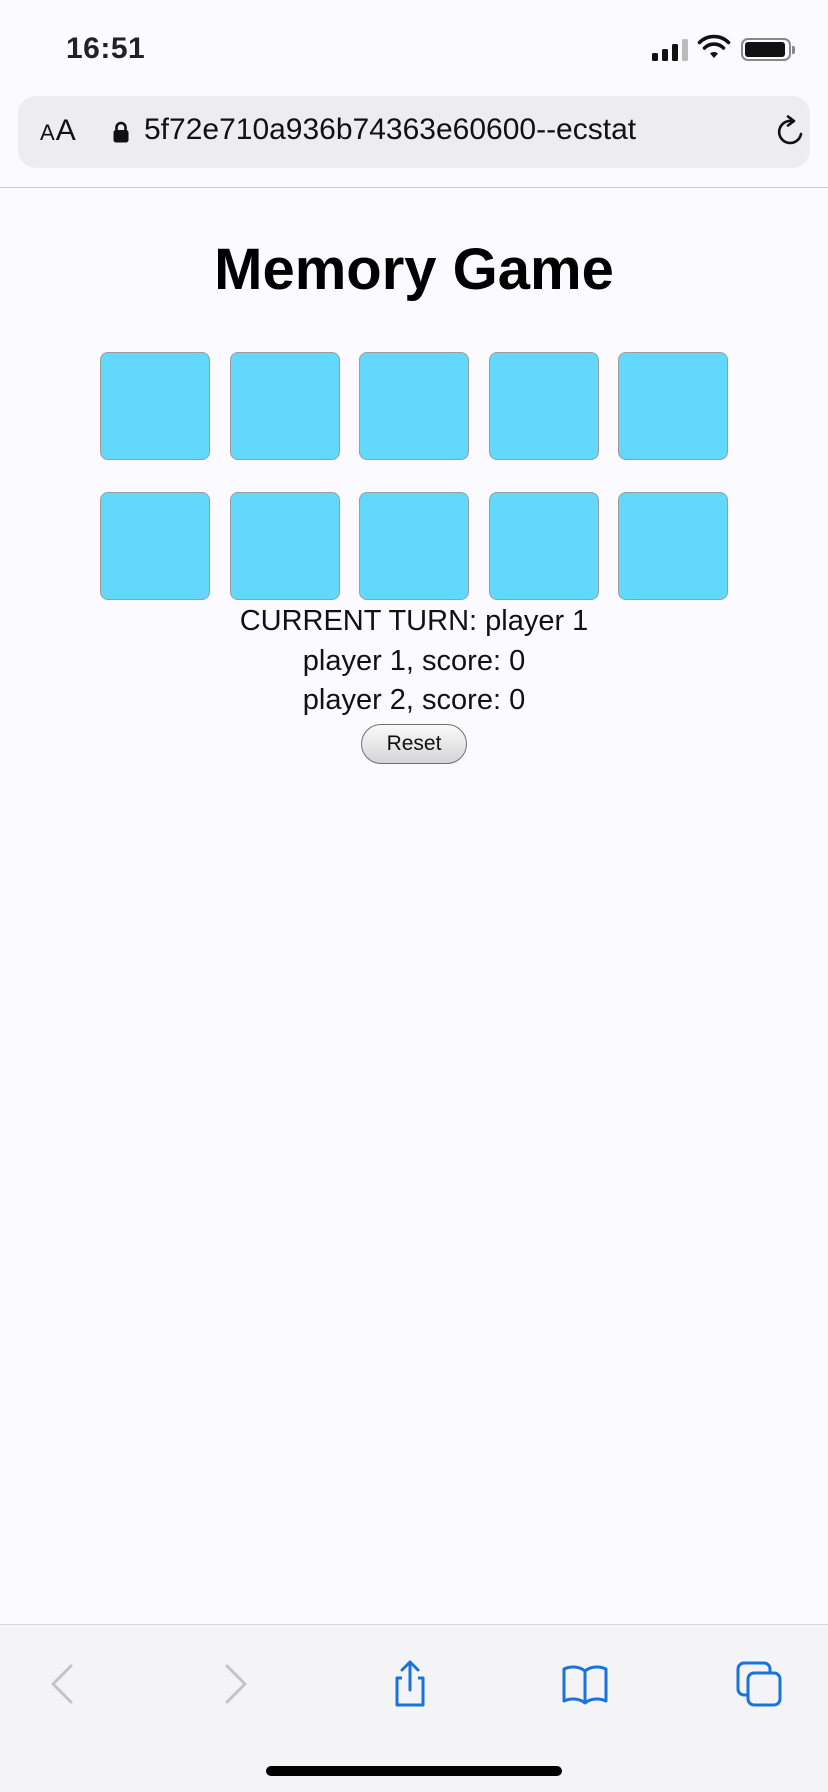  What do you see at coordinates (450, 130) in the screenshot?
I see `url-text: 5f72e710a936b74363e60600--ecstat` at bounding box center [450, 130].